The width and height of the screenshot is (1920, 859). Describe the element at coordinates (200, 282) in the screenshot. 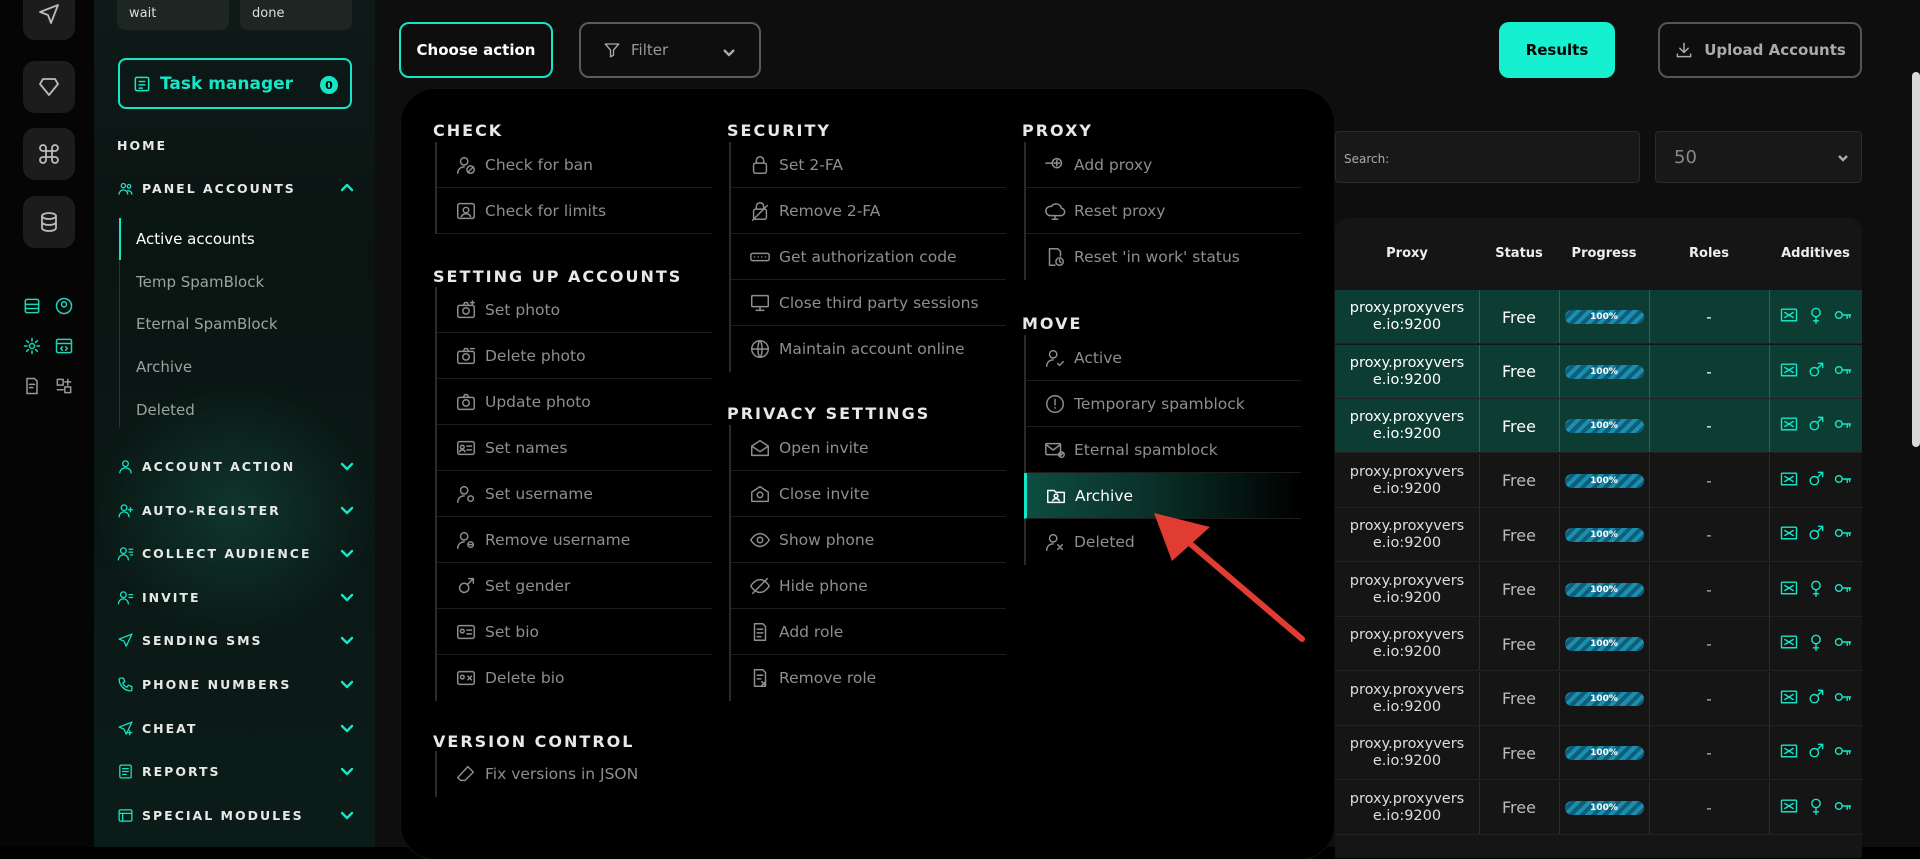

I see `sidebar-item-temp-spamblock: Temp SpamBlock` at that location.